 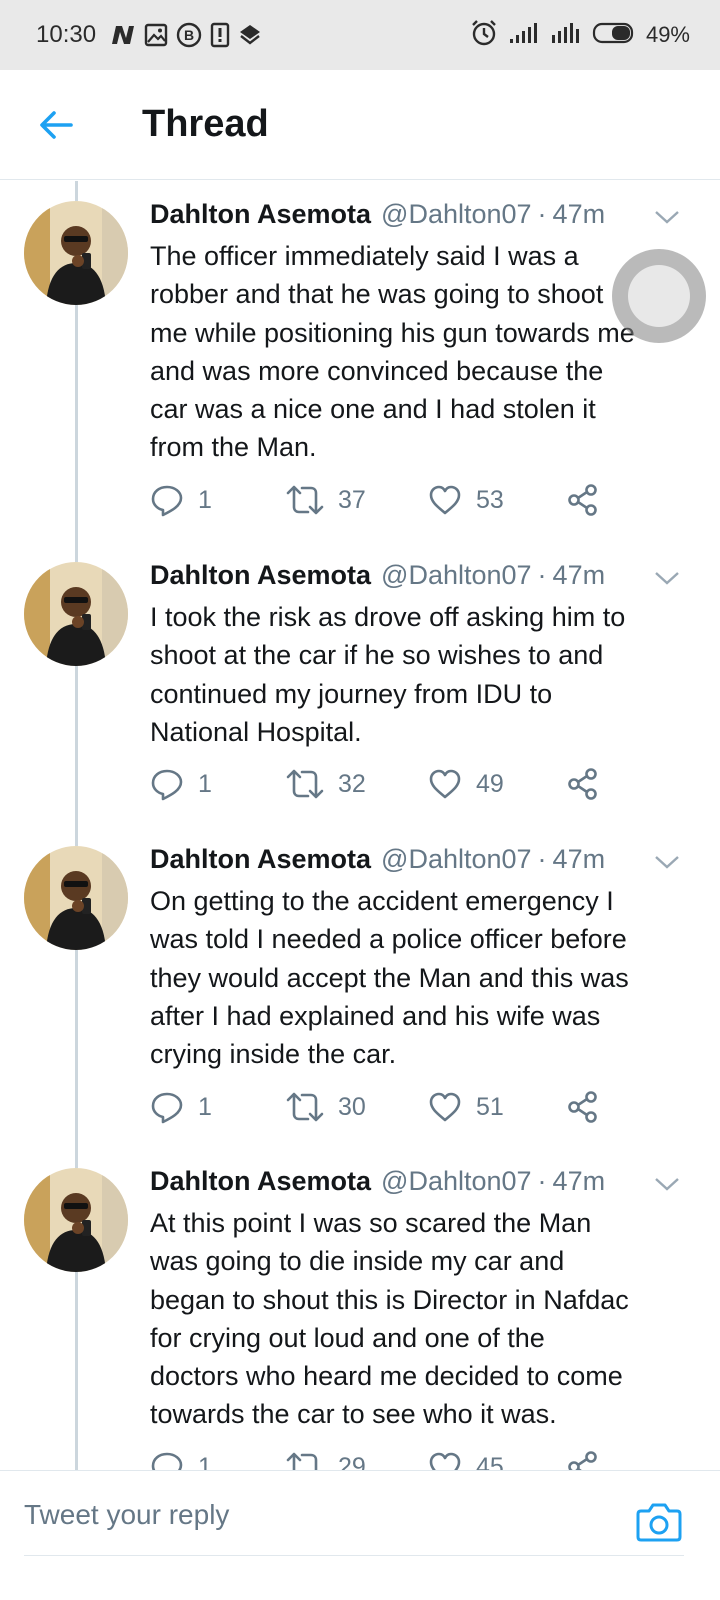 I want to click on n-icon, so click(x=123, y=35).